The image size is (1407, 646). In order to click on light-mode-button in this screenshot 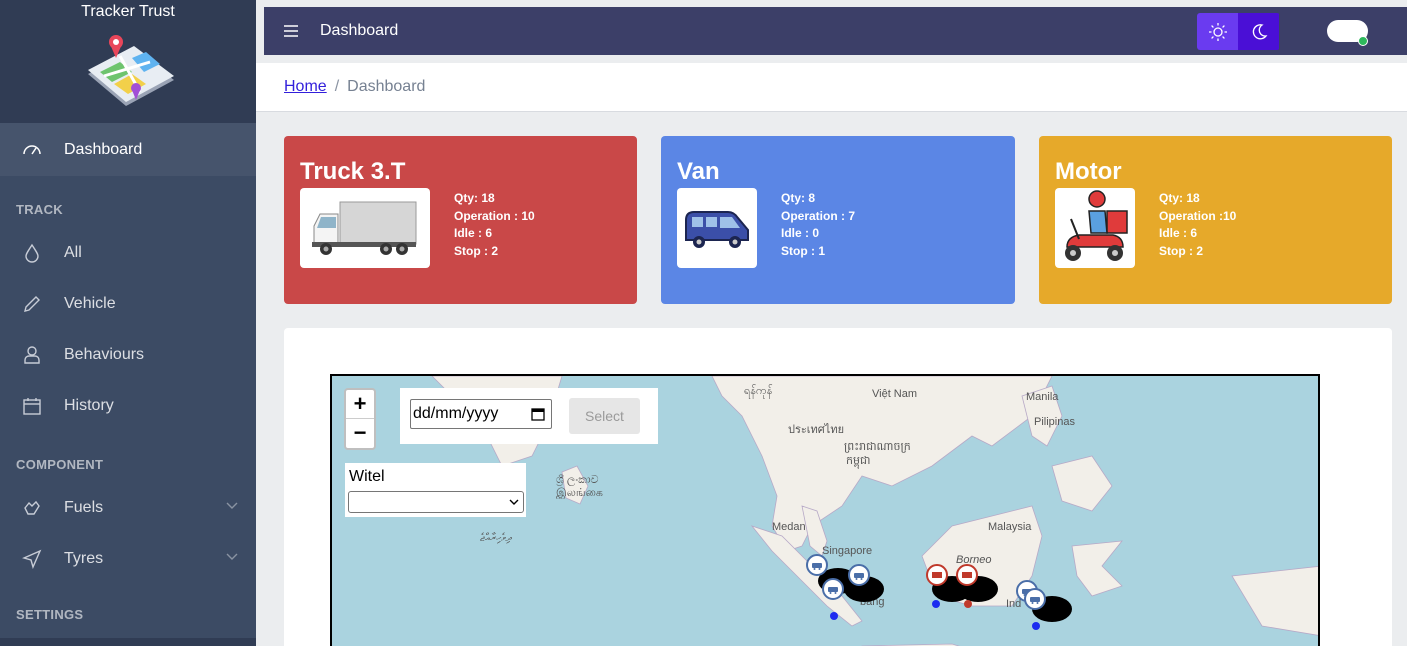, I will do `click(1217, 31)`.